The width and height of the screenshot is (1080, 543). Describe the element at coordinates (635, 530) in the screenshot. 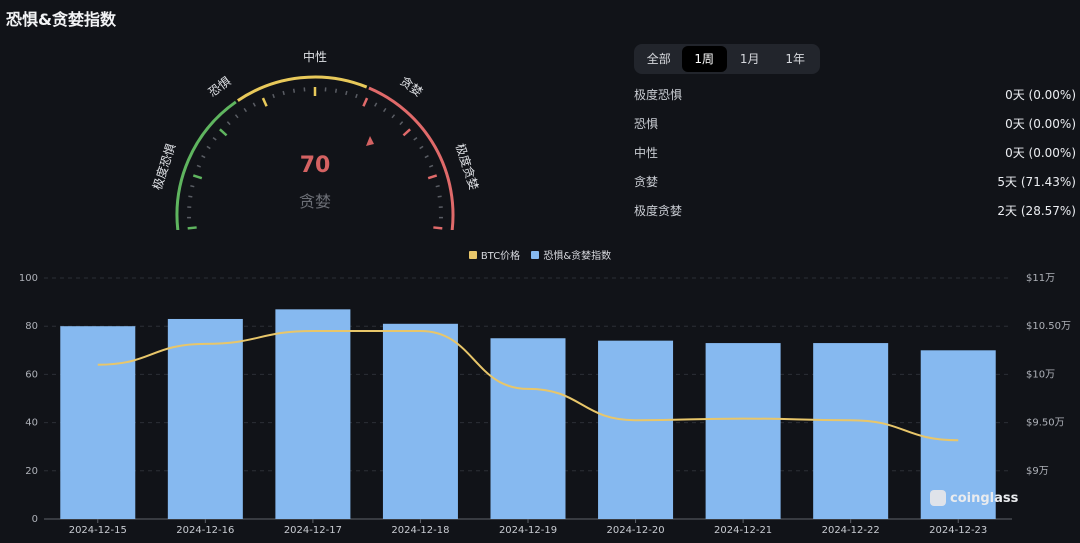

I see `x-tick-label: 2024-12-20` at that location.